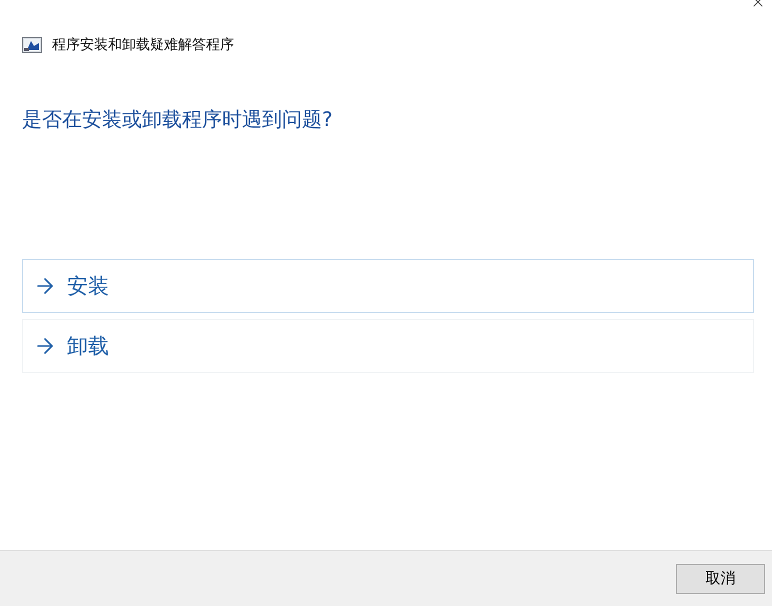 The height and width of the screenshot is (606, 772). I want to click on app-icon, so click(32, 45).